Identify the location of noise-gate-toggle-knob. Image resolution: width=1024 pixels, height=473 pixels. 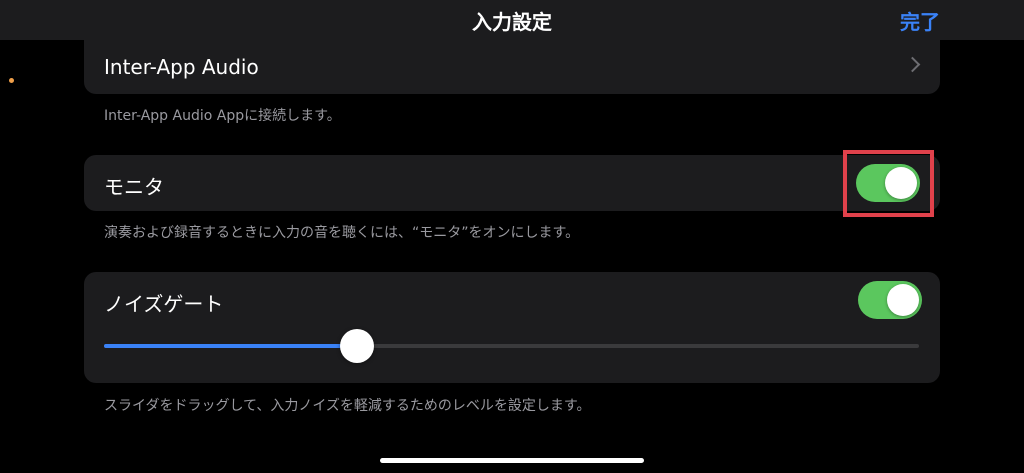
(903, 300).